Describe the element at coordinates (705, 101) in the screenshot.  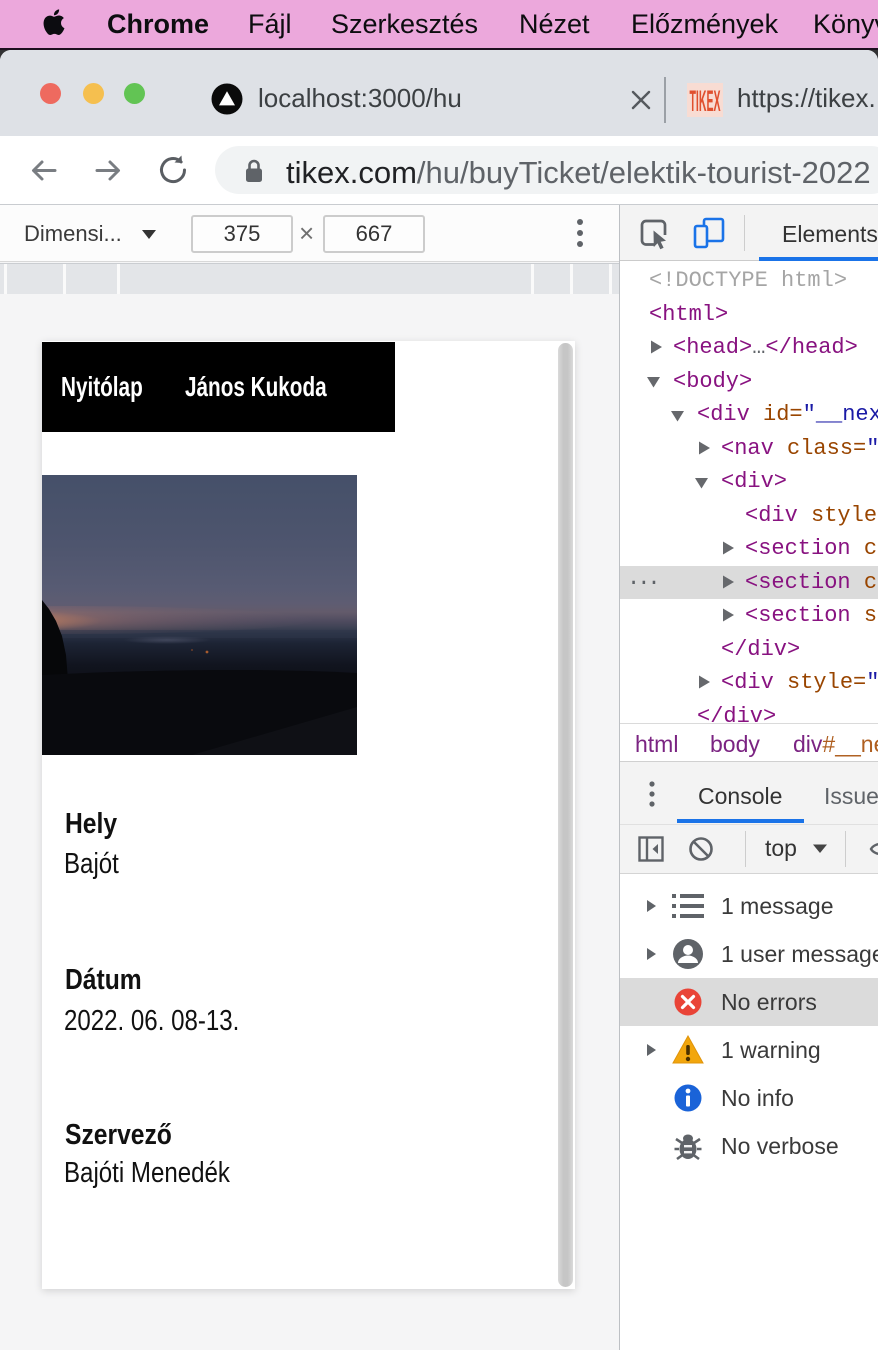
I see `svg-text: TIKEX` at that location.